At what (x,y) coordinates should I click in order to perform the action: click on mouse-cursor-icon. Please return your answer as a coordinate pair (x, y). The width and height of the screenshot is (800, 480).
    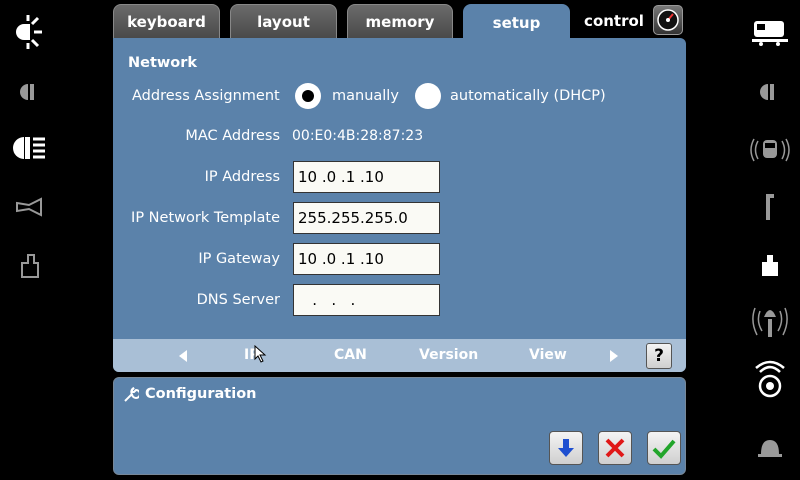
    Looking at the image, I should click on (260, 354).